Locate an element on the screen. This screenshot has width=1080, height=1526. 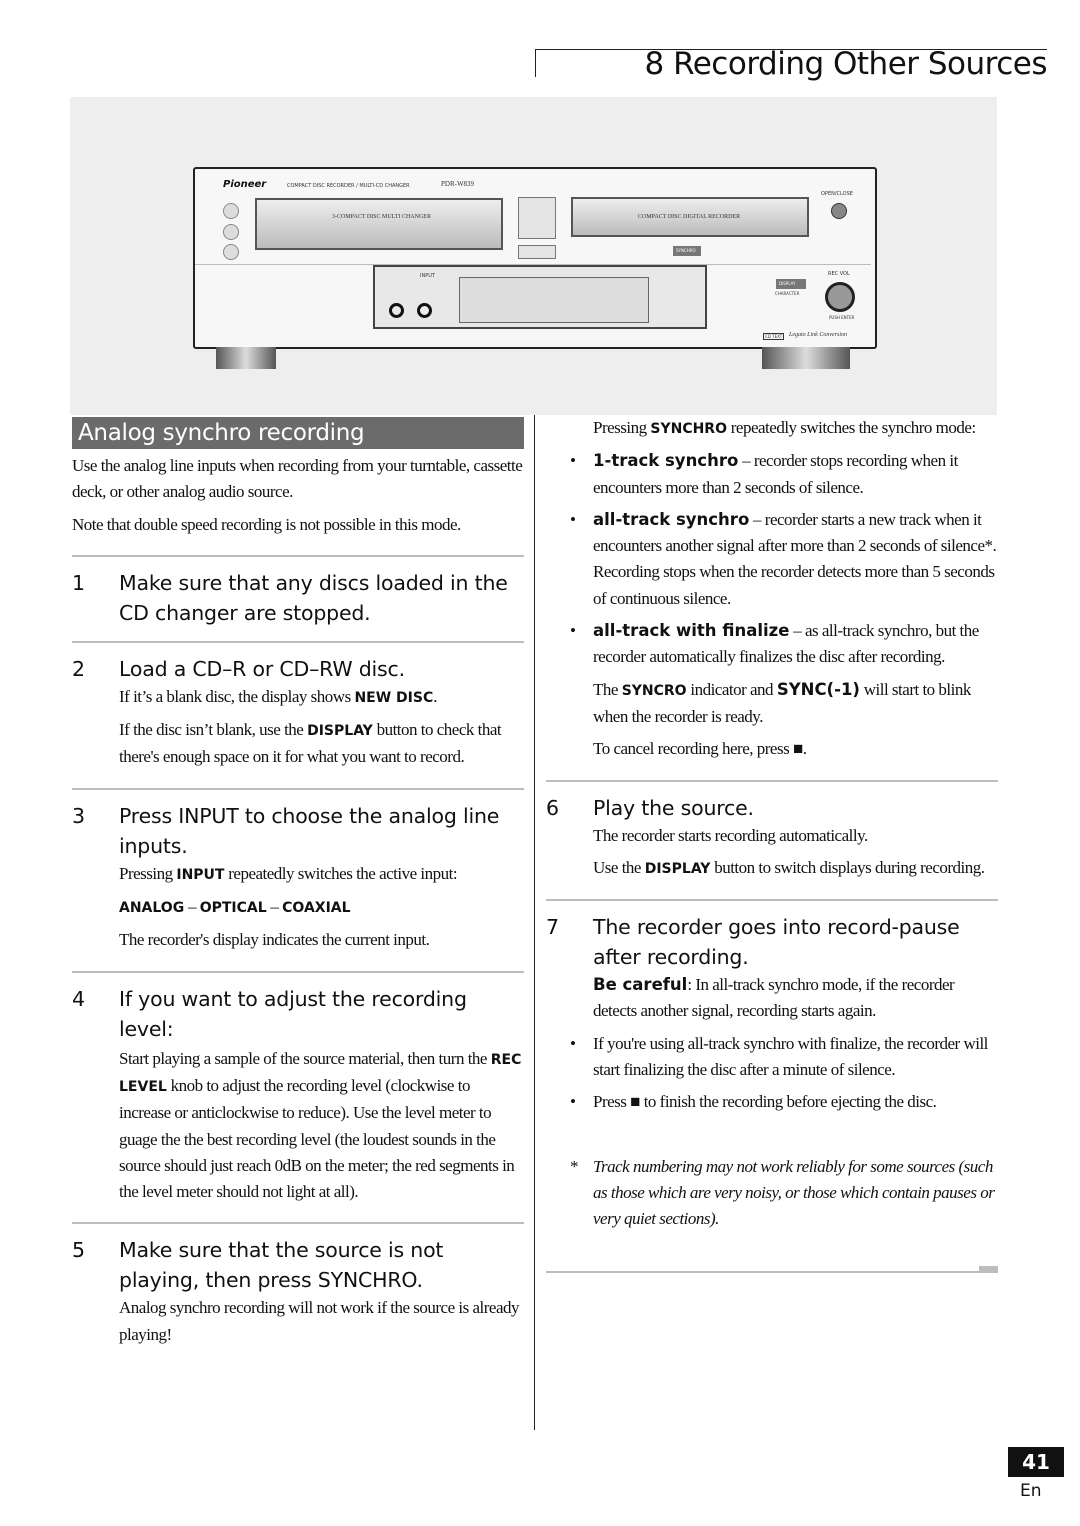
header-rule-tick is located at coordinates (535, 63).